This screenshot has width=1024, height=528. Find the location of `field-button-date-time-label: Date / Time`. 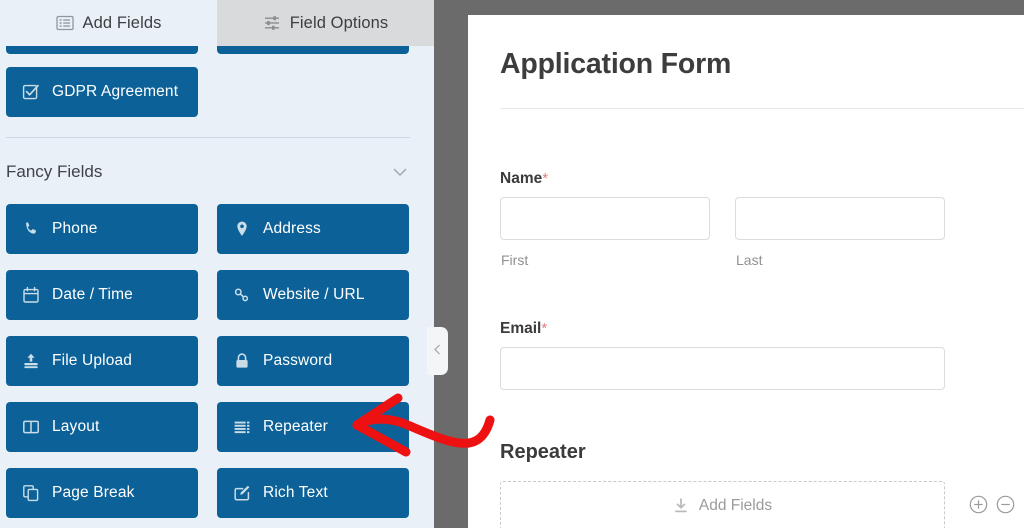

field-button-date-time-label: Date / Time is located at coordinates (92, 294).